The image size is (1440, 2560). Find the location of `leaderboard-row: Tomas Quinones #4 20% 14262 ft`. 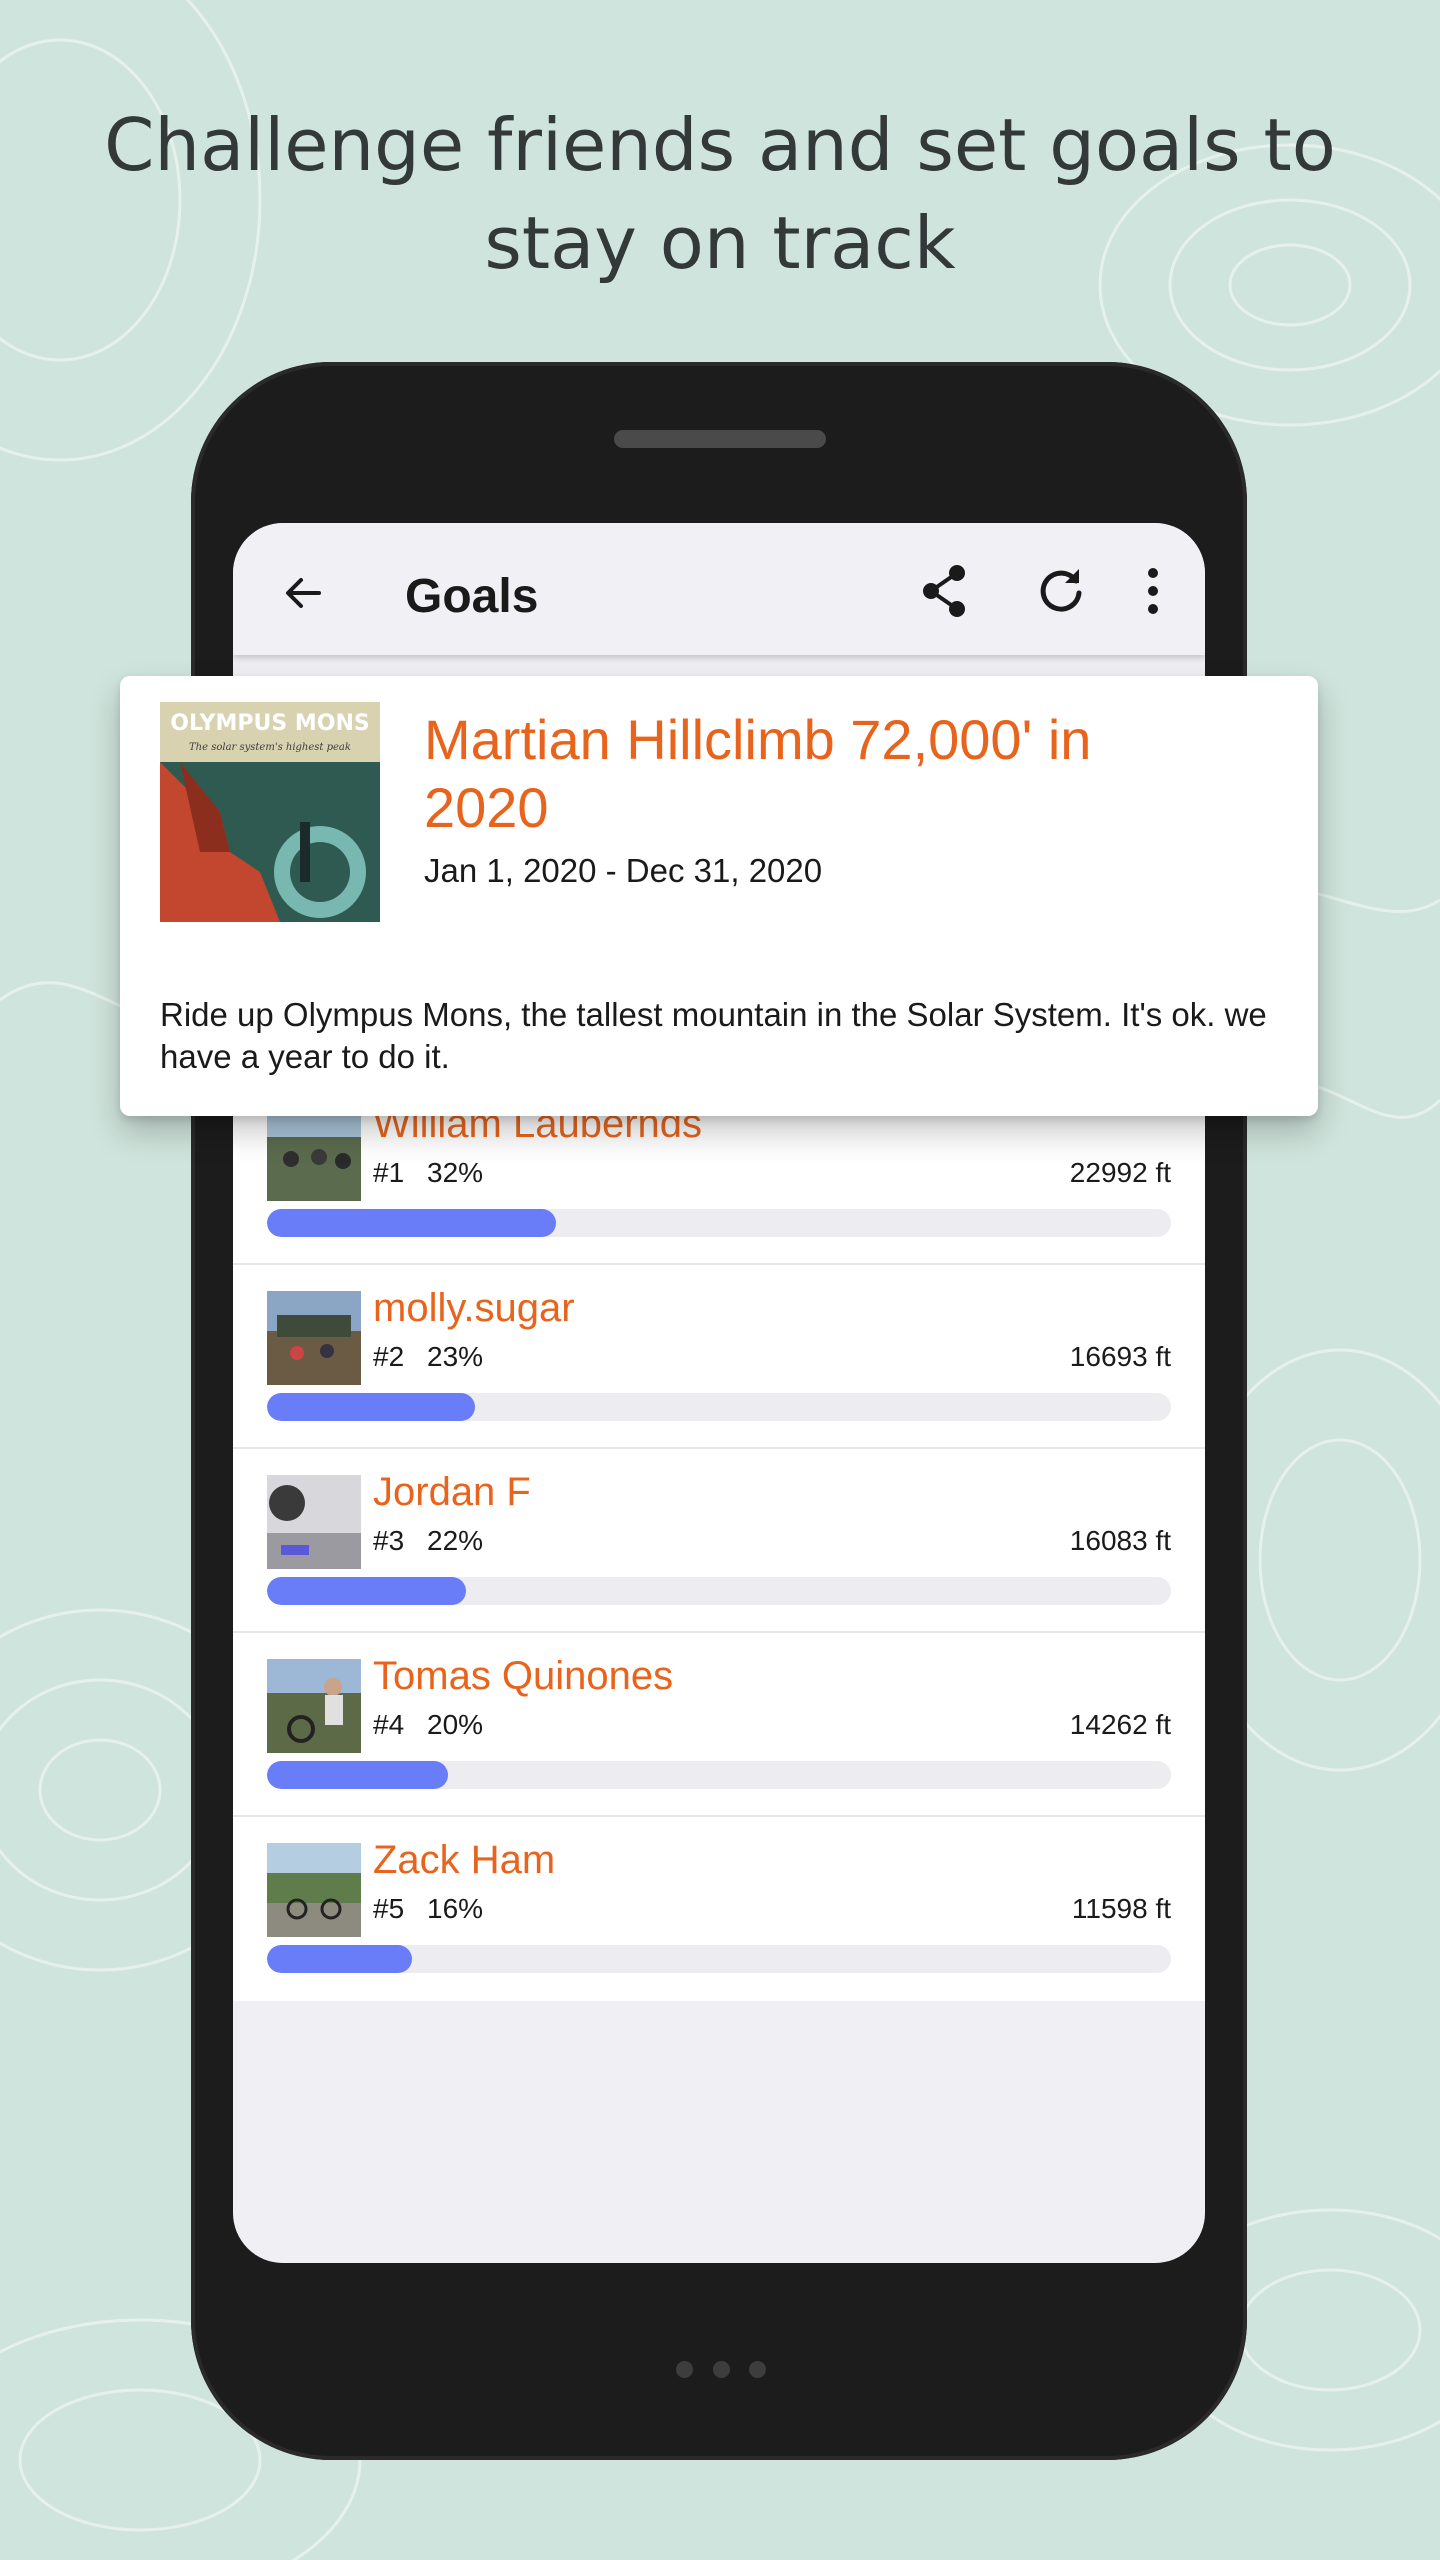

leaderboard-row: Tomas Quinones #4 20% 14262 ft is located at coordinates (719, 1725).